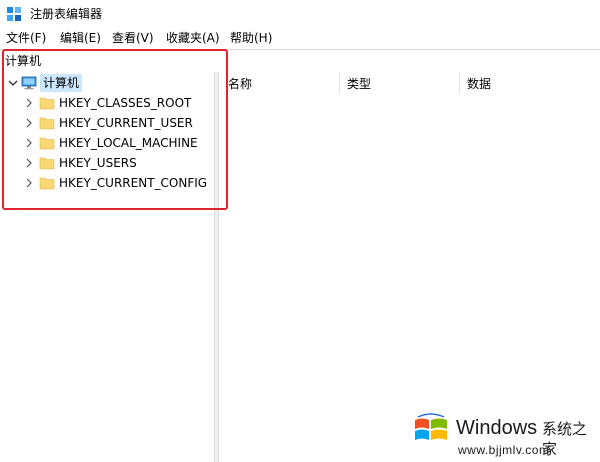  I want to click on column-header-type: 类型, so click(359, 84).